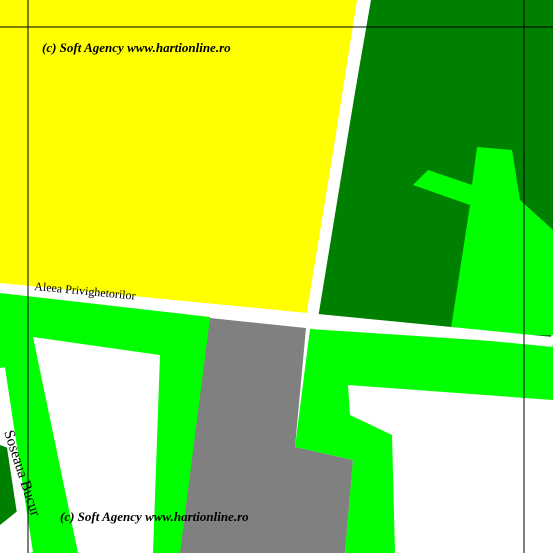 This screenshot has height=553, width=553. I want to click on watermark-bottom: (c) Soft Agency www.hartionline.ro, so click(154, 516).